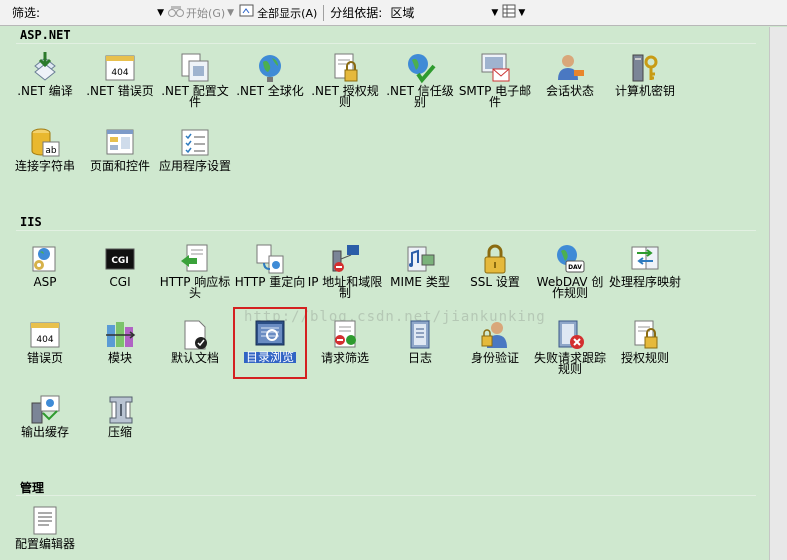  What do you see at coordinates (495, 335) in the screenshot?
I see `authentication-icon` at bounding box center [495, 335].